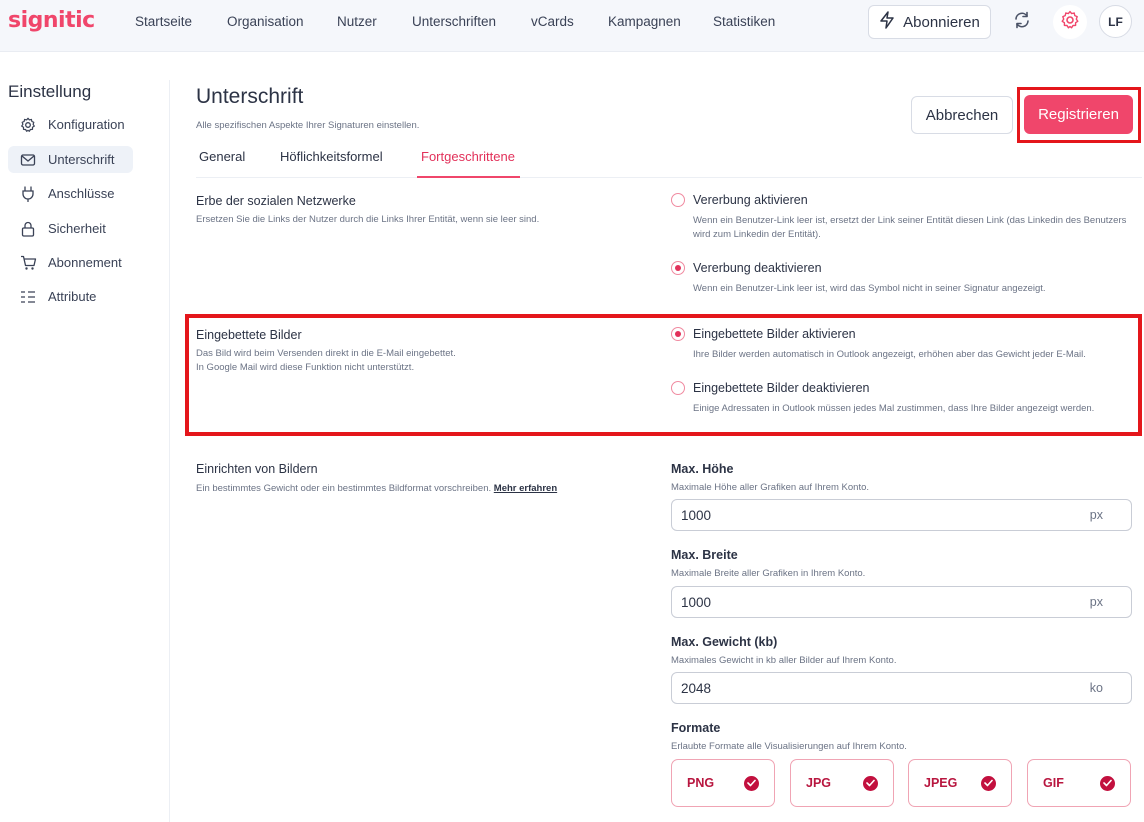 Image resolution: width=1144 pixels, height=822 pixels. Describe the element at coordinates (819, 783) in the screenshot. I see `format-label: JPG` at that location.